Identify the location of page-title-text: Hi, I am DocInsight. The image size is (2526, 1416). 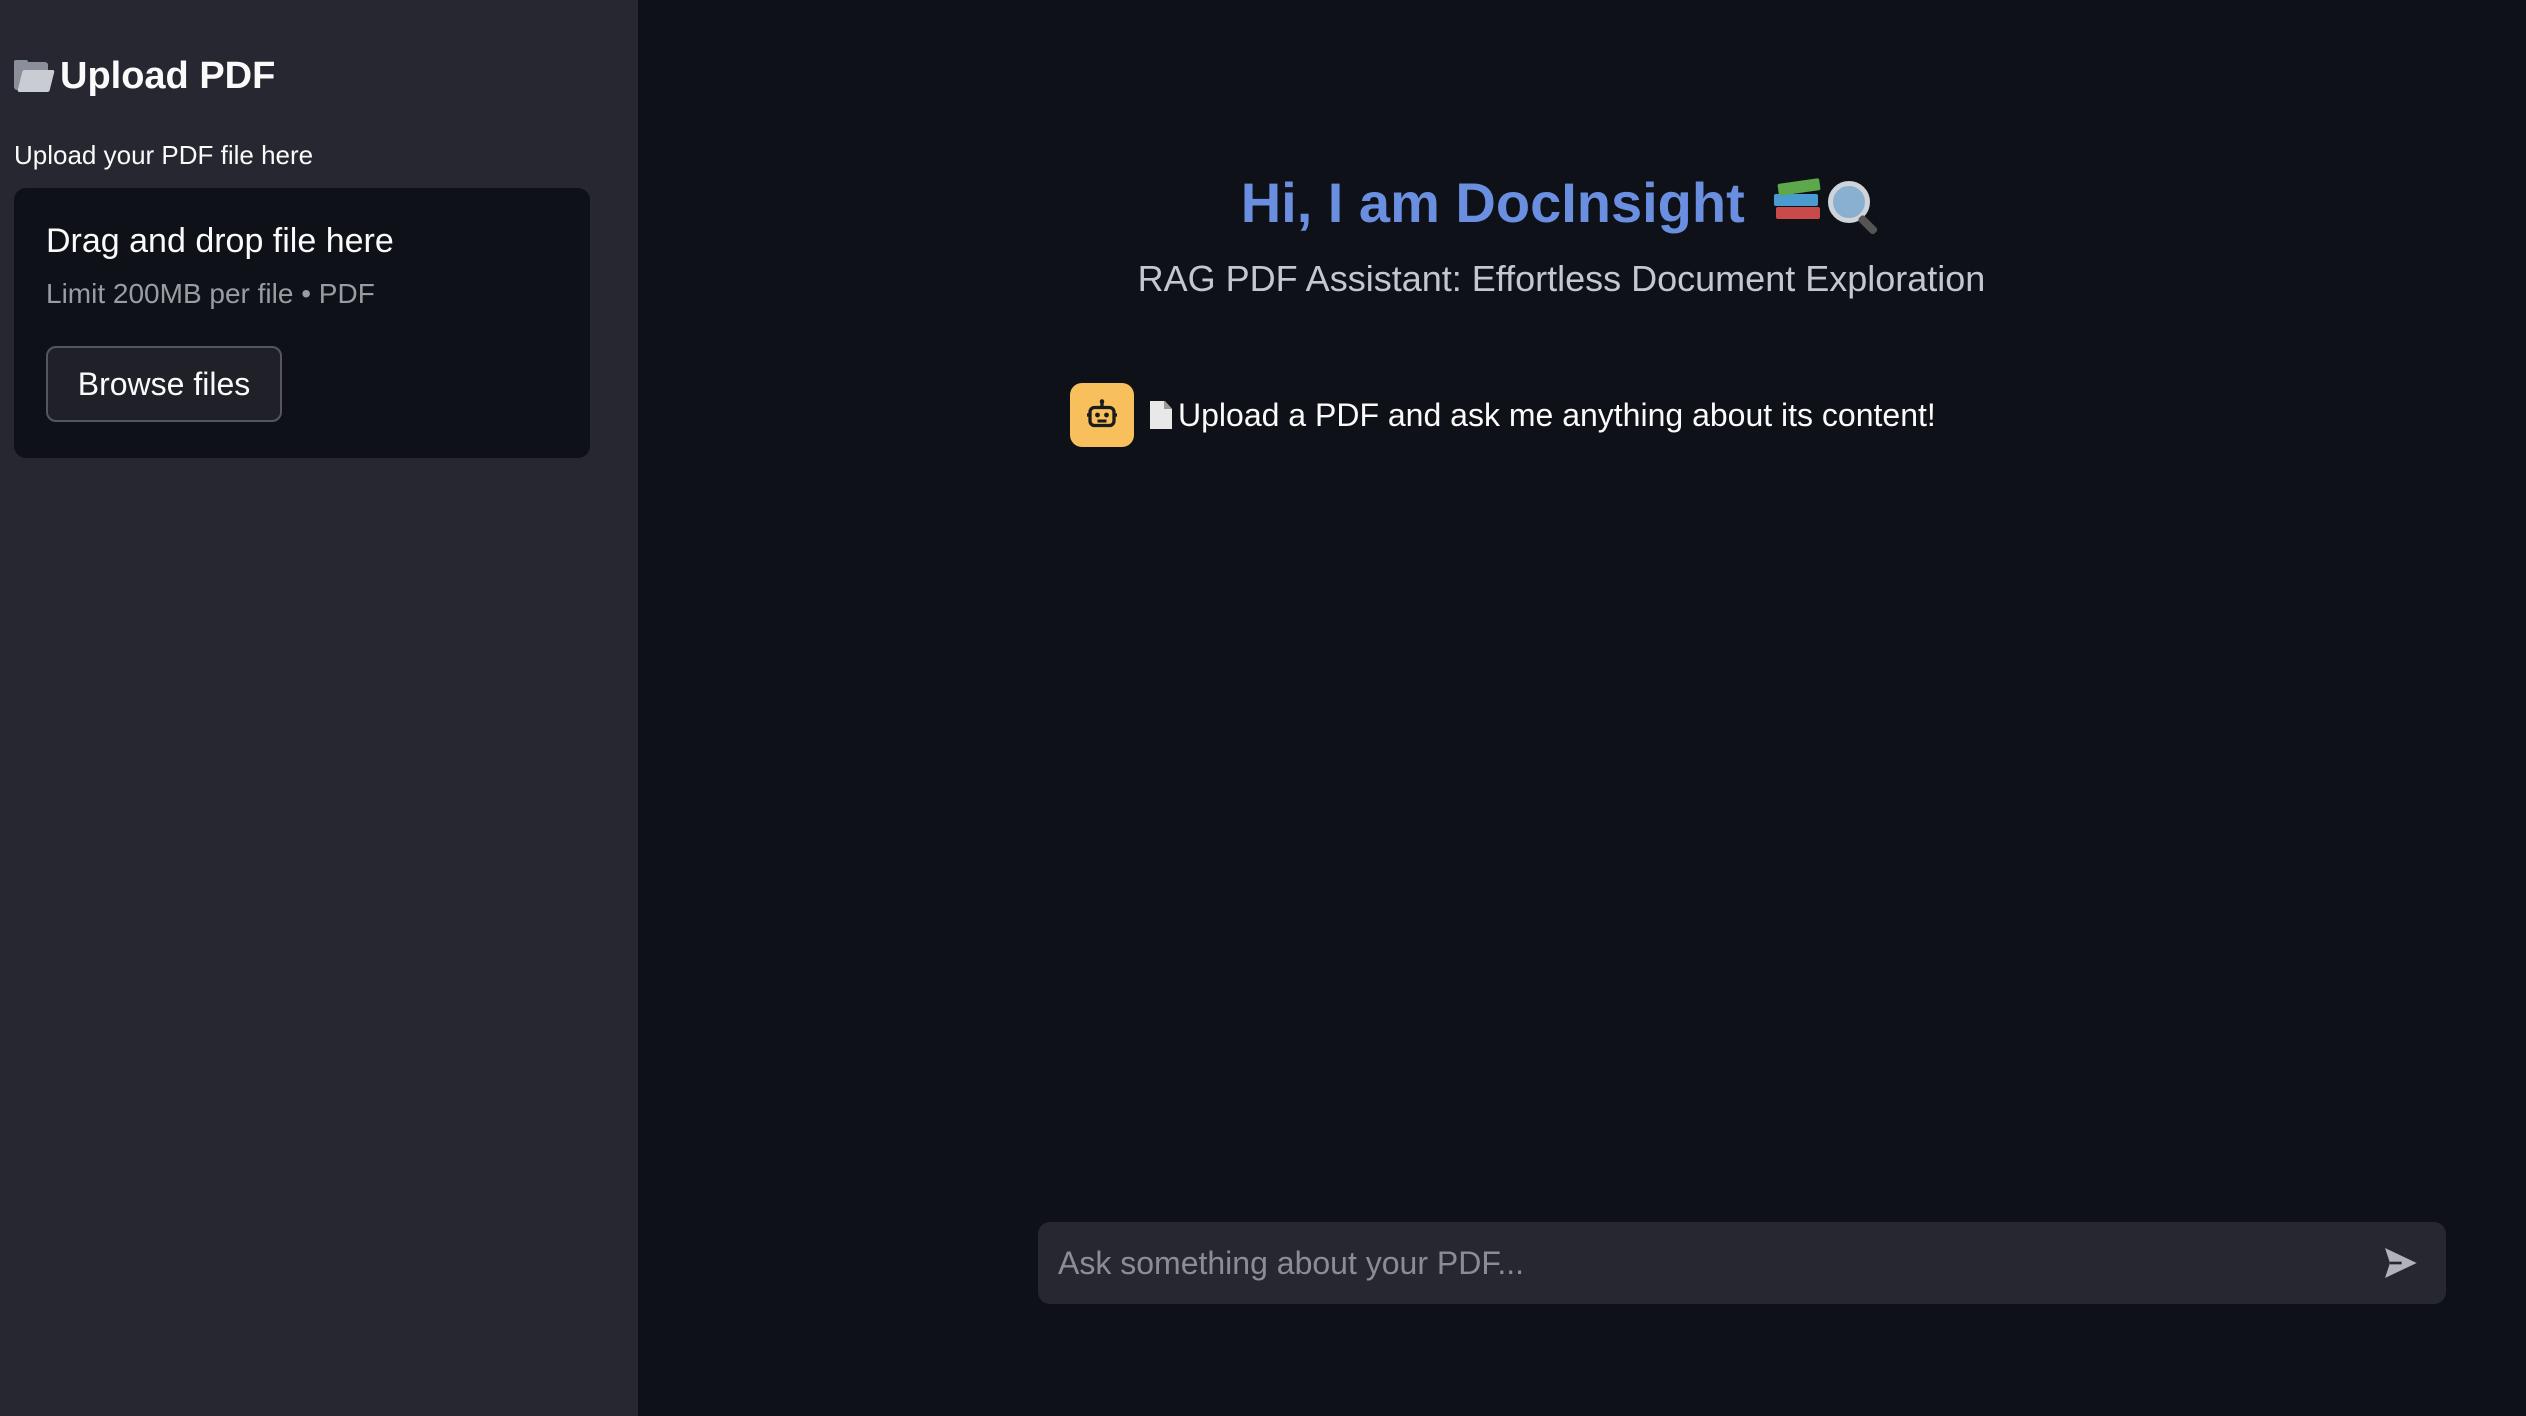
(1492, 202).